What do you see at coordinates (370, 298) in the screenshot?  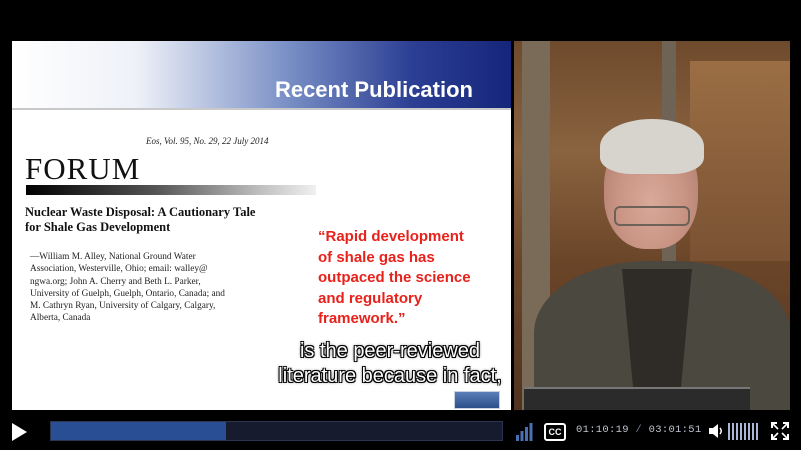 I see `quote-line: and regulatory` at bounding box center [370, 298].